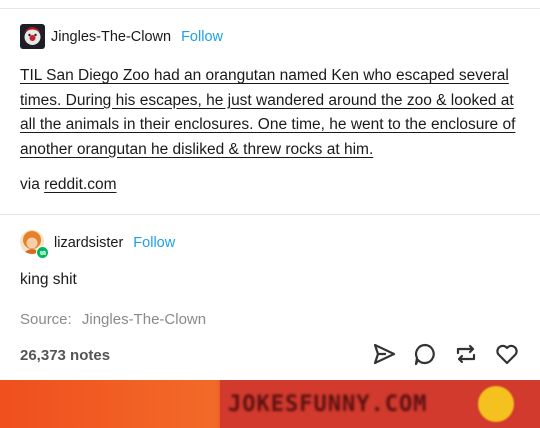  Describe the element at coordinates (270, 355) in the screenshot. I see `post-actions` at that location.